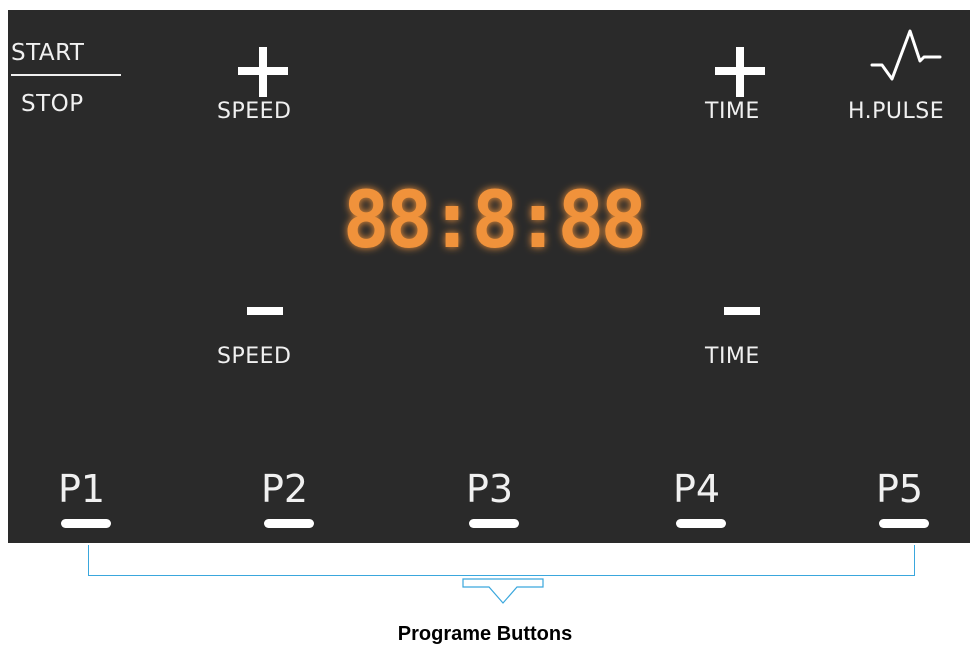 The image size is (970, 655). Describe the element at coordinates (501, 560) in the screenshot. I see `program-buttons-bracket` at that location.